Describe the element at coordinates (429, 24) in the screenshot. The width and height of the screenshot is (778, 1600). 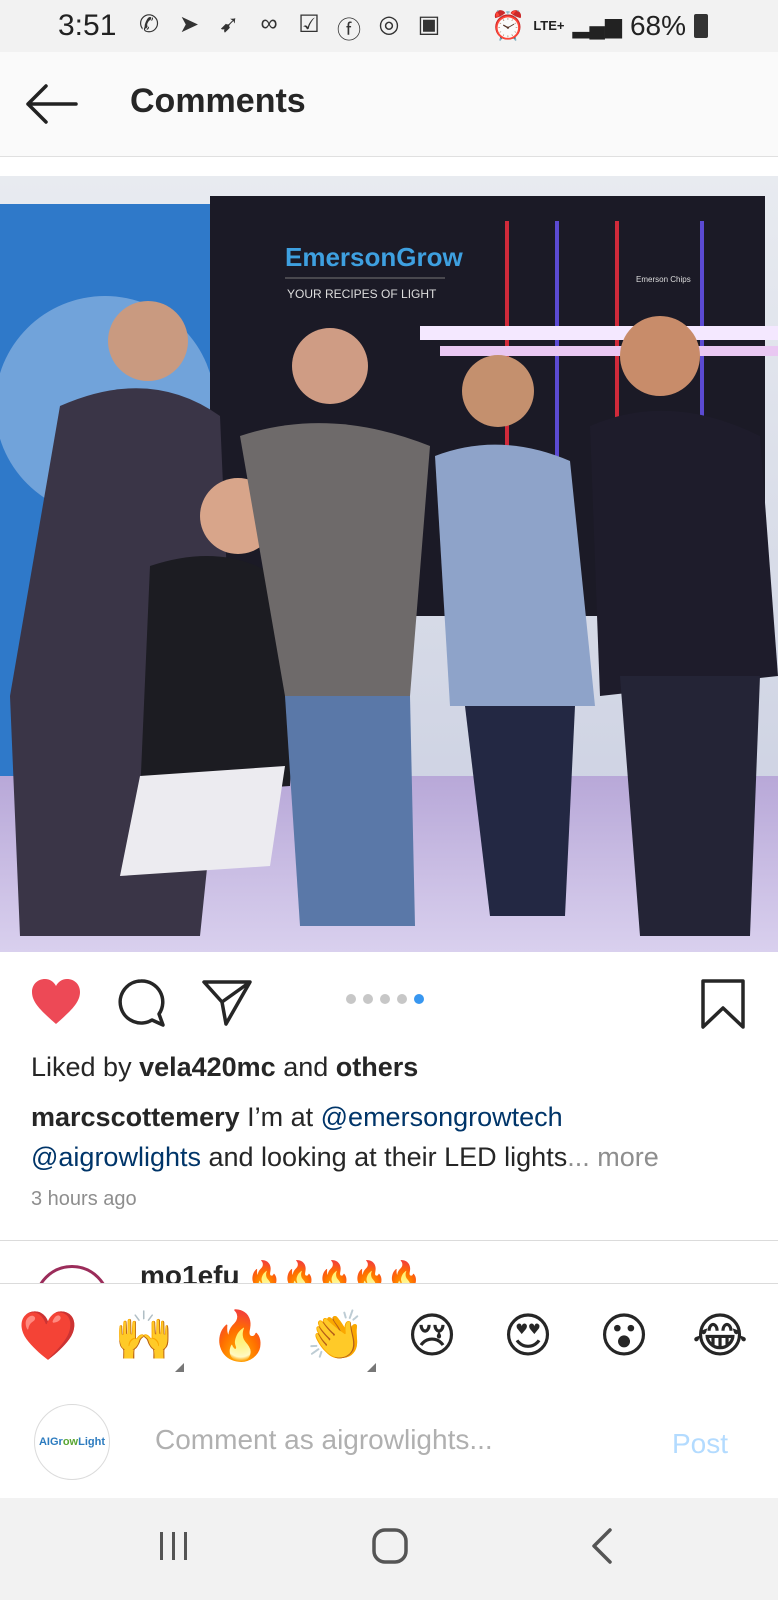
I see `linkedin-icon: ▣` at that location.